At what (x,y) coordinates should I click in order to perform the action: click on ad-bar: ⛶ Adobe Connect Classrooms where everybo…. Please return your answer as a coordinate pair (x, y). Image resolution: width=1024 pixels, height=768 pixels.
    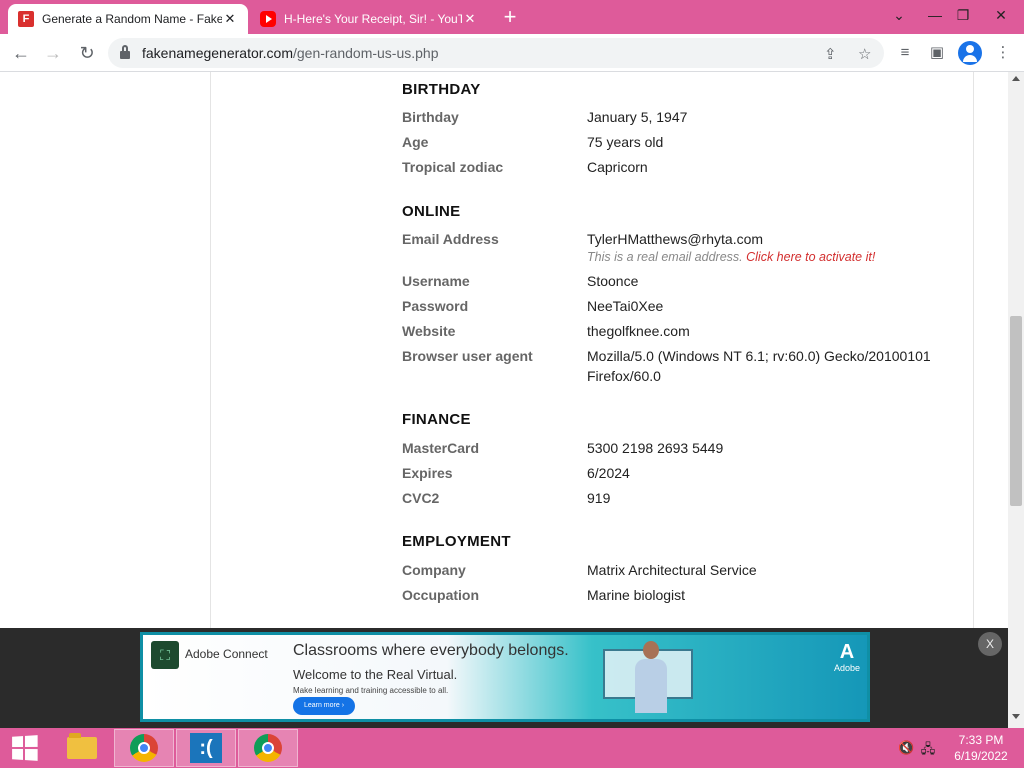
    Looking at the image, I should click on (504, 678).